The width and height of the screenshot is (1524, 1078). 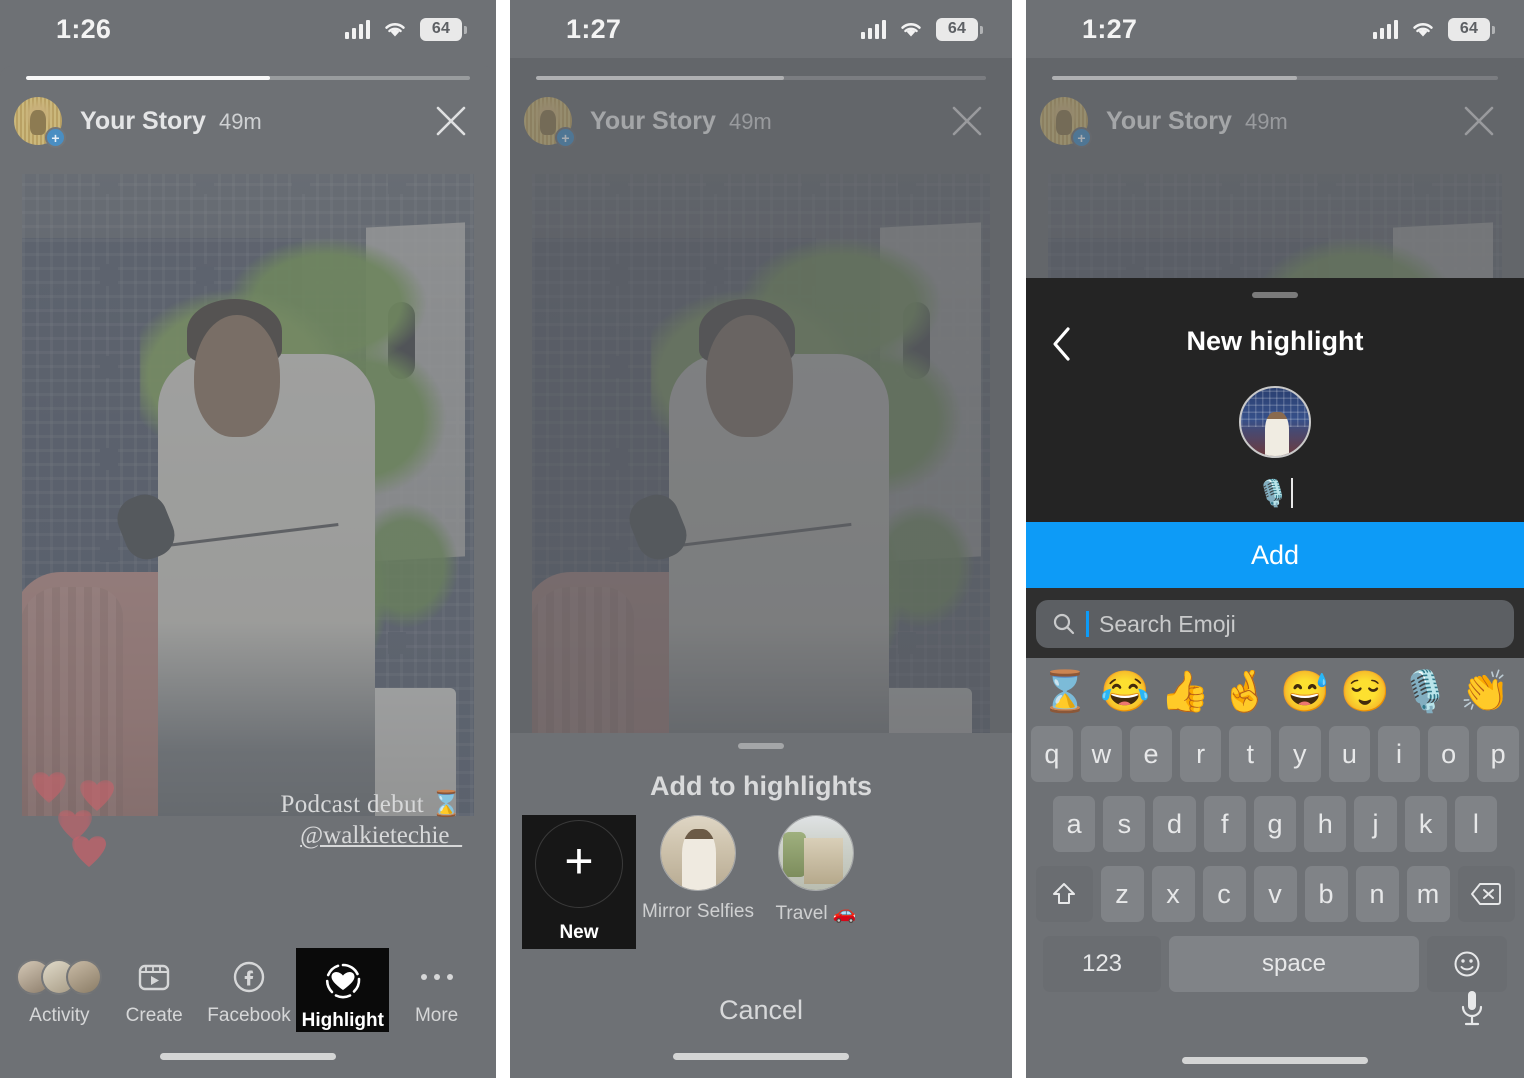 I want to click on status-time: 1:27, so click(x=1110, y=28).